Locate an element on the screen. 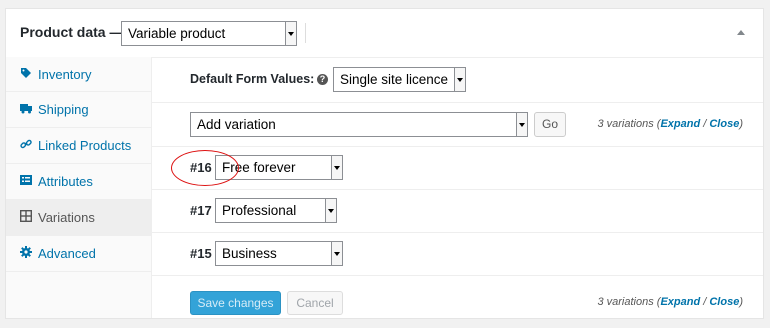 The width and height of the screenshot is (770, 328). tab-shipping: Shipping is located at coordinates (78, 110).